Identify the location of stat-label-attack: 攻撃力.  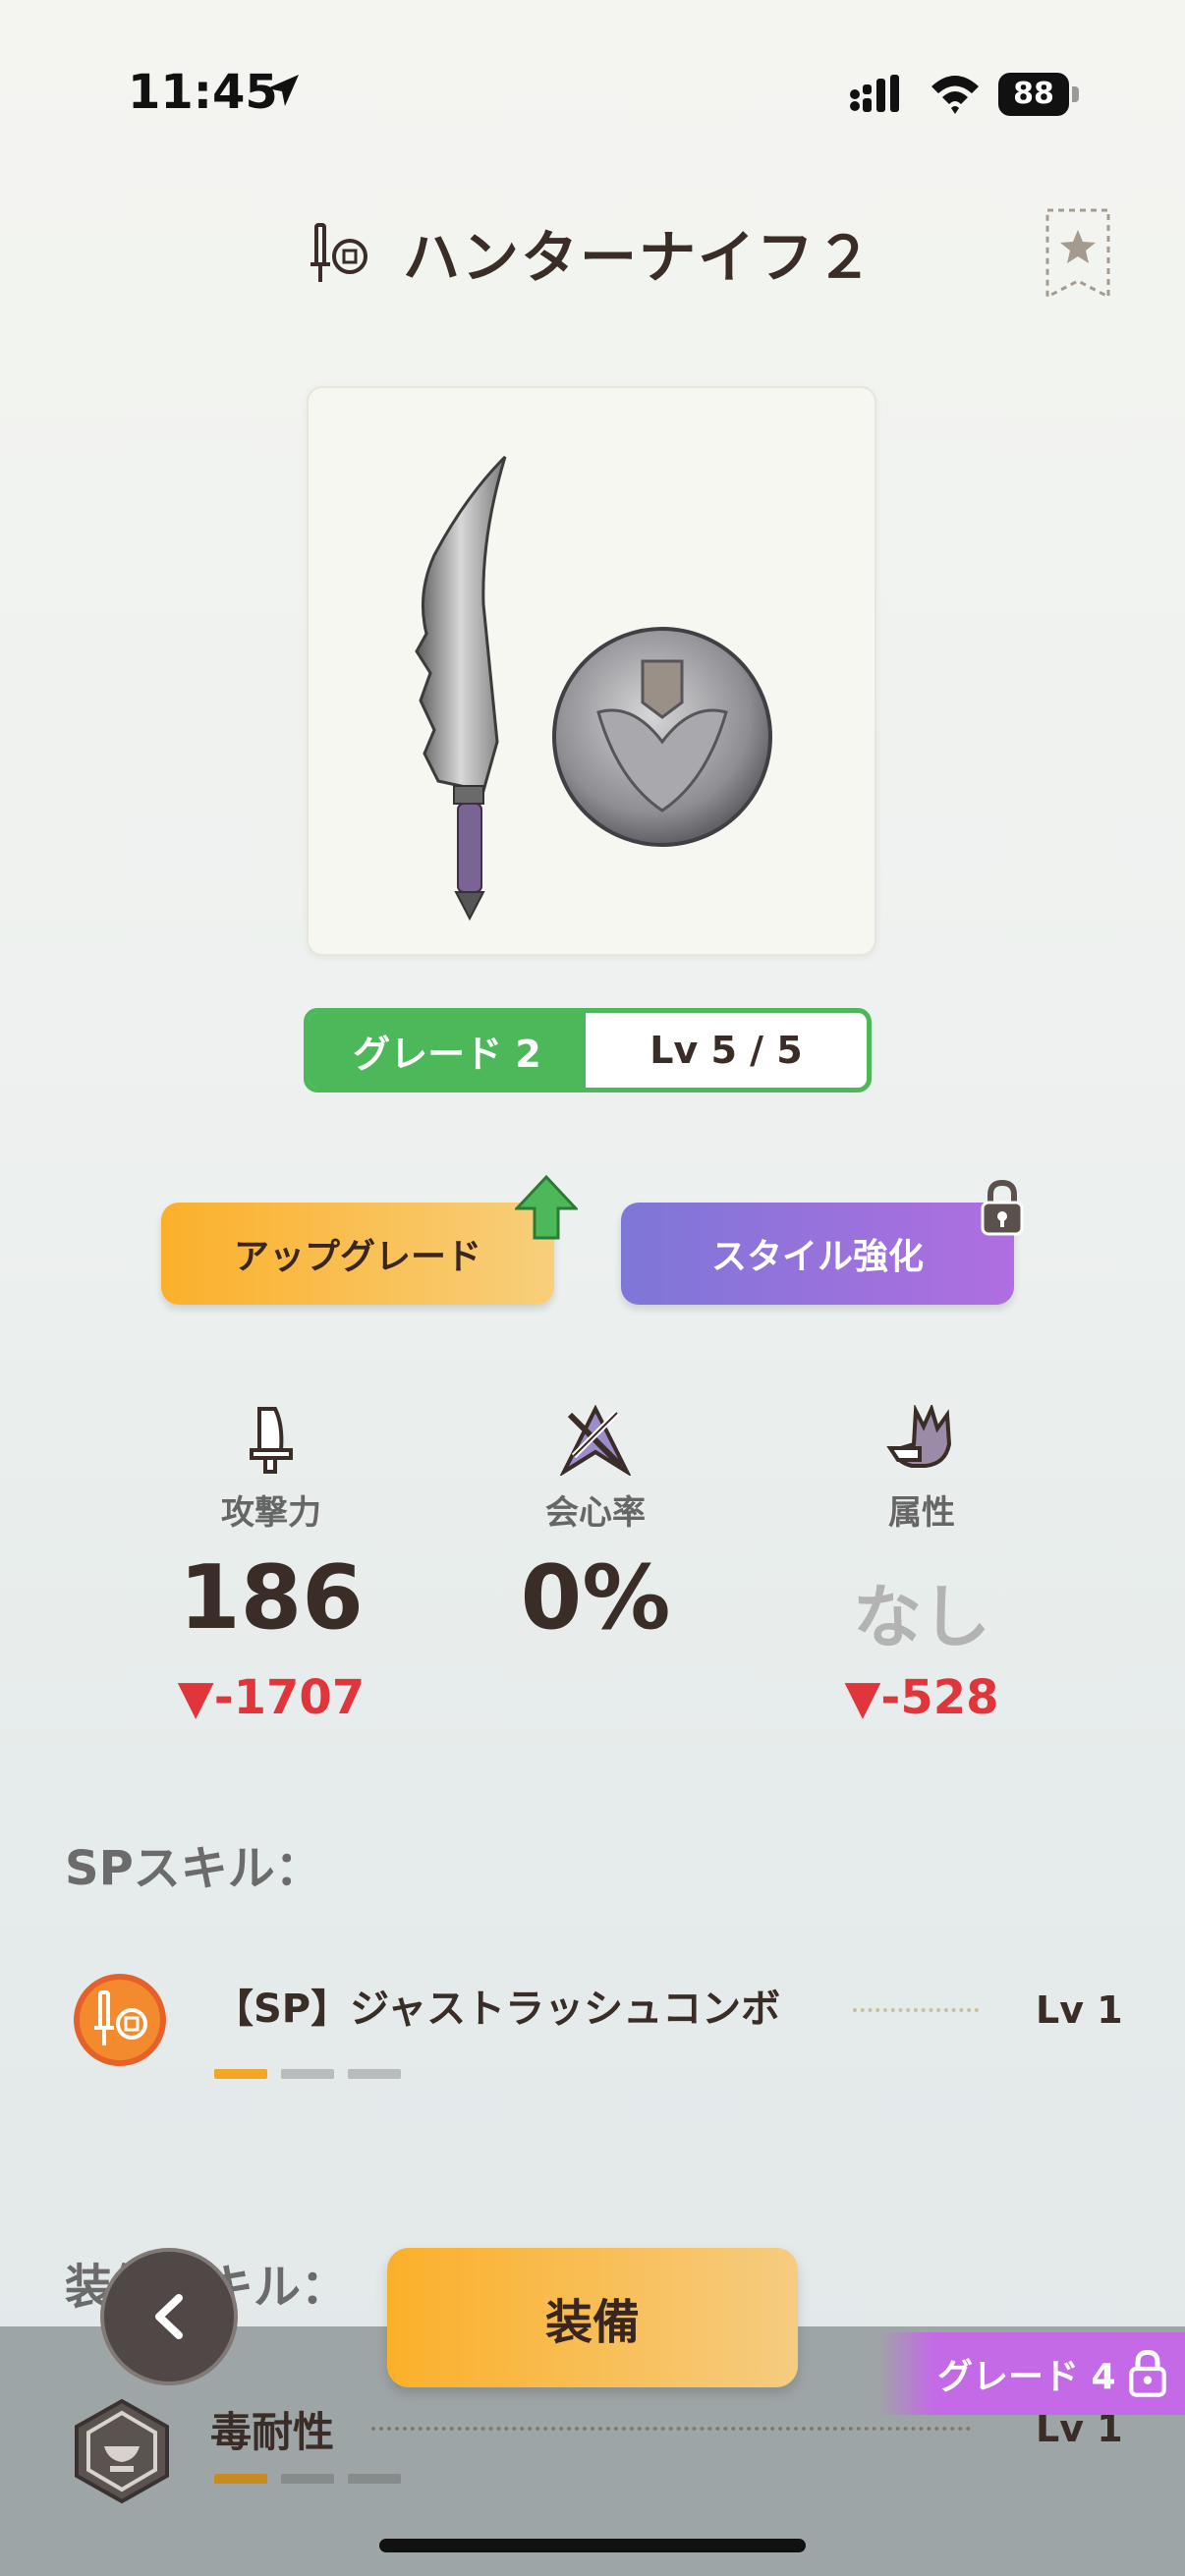
(271, 1513).